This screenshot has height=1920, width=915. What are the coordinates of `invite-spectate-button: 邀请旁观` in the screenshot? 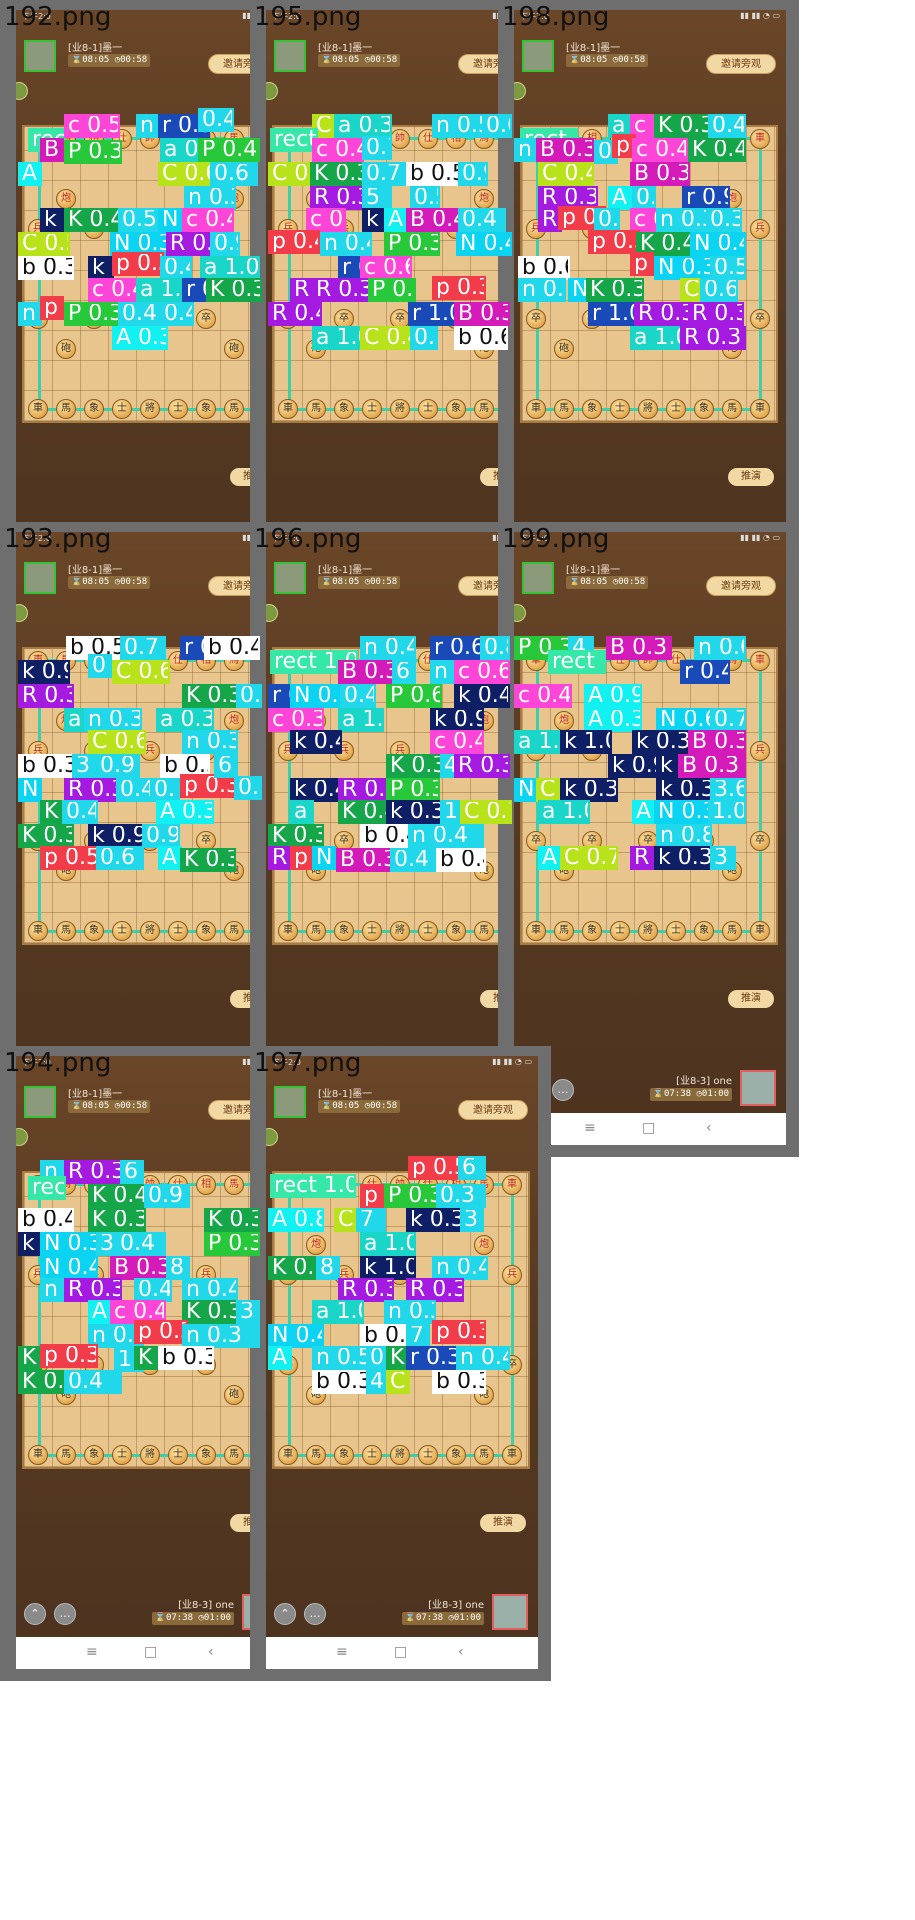 It's located at (741, 64).